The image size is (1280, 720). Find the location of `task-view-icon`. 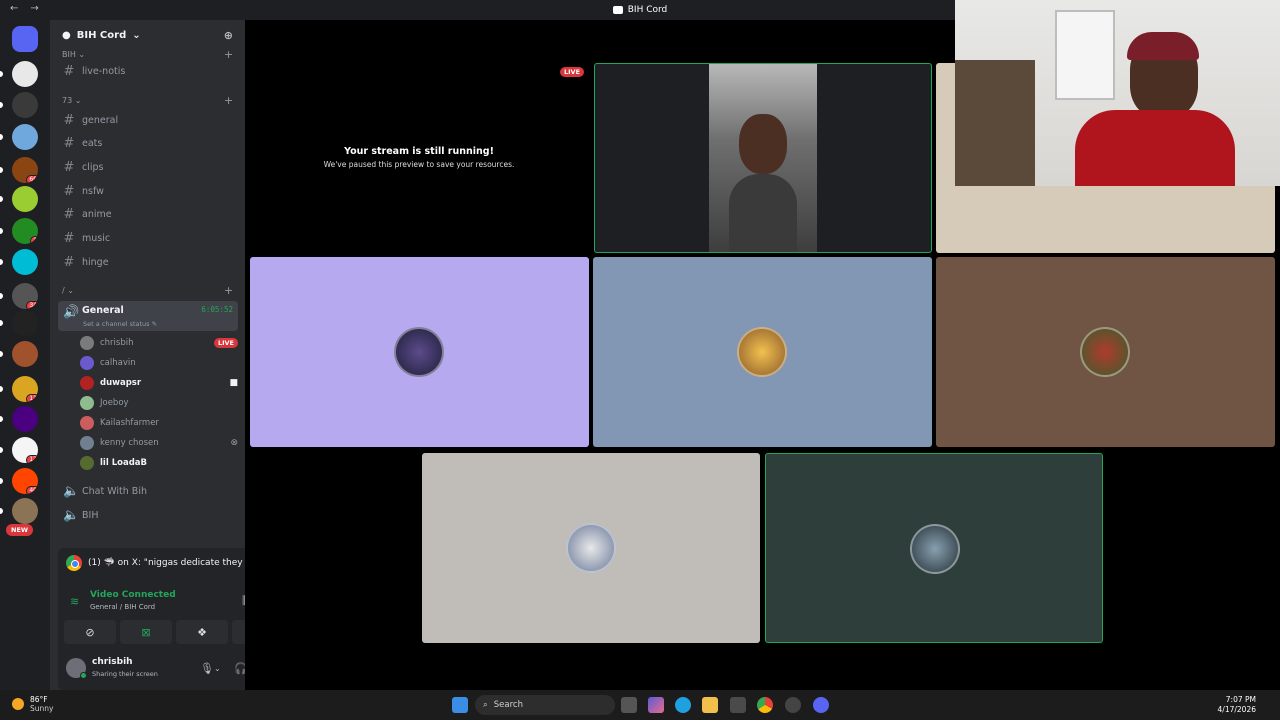

task-view-icon is located at coordinates (629, 705).